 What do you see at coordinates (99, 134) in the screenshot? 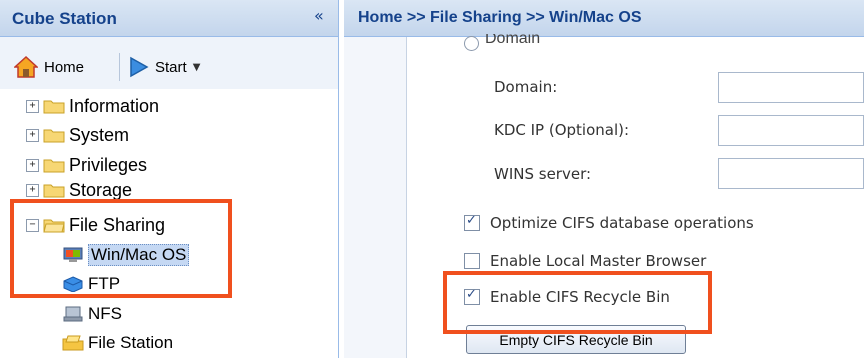
I see `tree-label: System` at bounding box center [99, 134].